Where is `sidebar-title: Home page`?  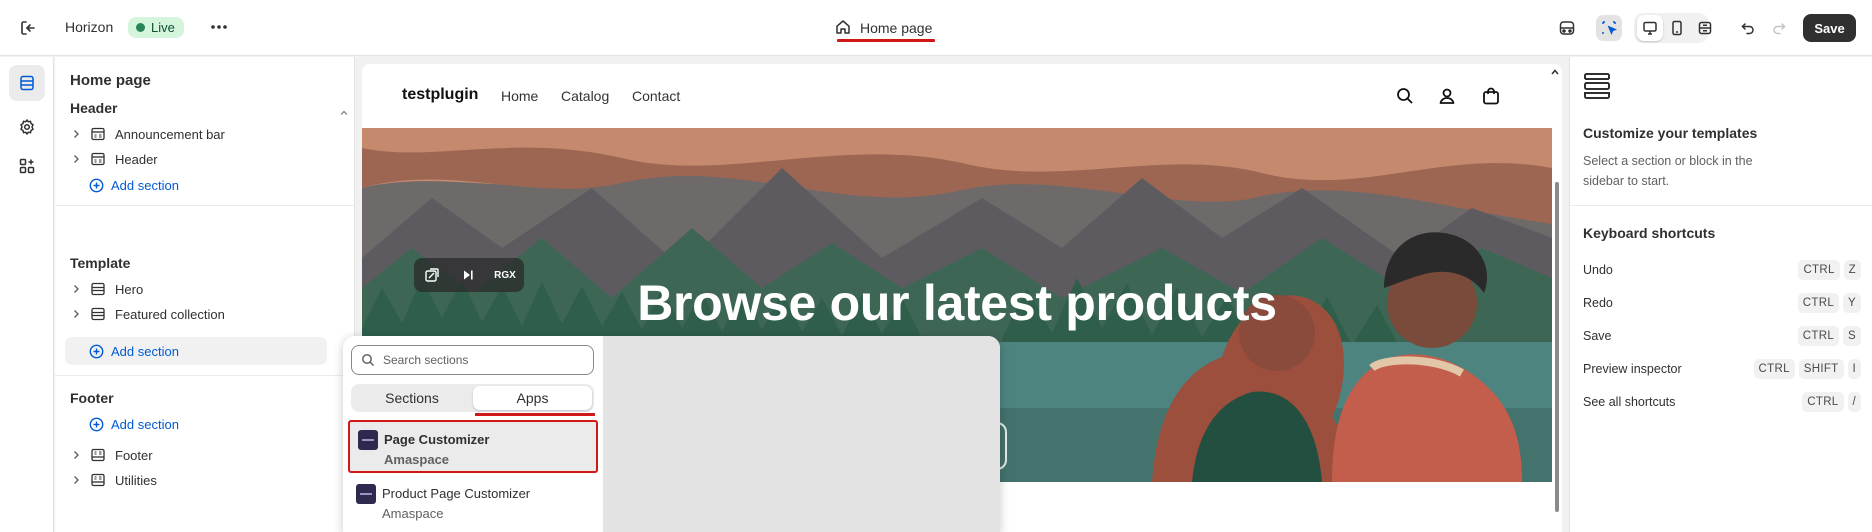 sidebar-title: Home page is located at coordinates (110, 80).